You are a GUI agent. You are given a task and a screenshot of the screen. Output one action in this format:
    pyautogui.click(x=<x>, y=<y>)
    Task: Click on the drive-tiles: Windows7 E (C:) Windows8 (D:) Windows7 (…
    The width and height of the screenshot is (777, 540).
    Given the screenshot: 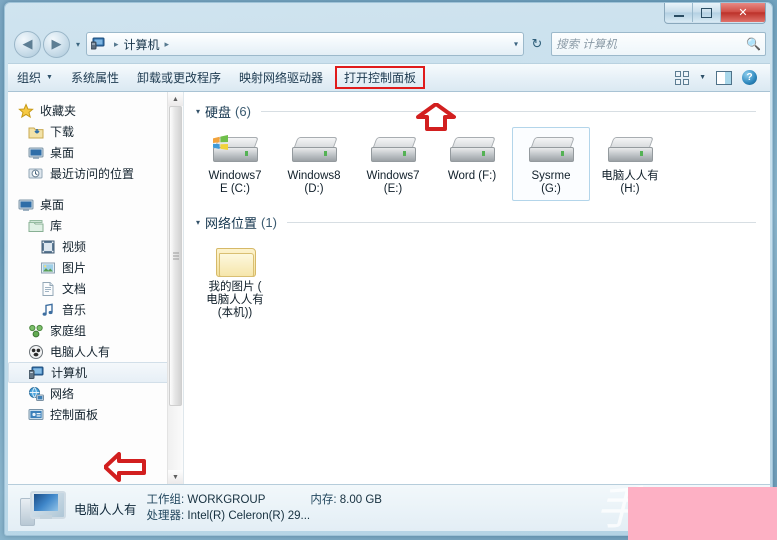 What is the action you would take?
    pyautogui.click(x=483, y=164)
    